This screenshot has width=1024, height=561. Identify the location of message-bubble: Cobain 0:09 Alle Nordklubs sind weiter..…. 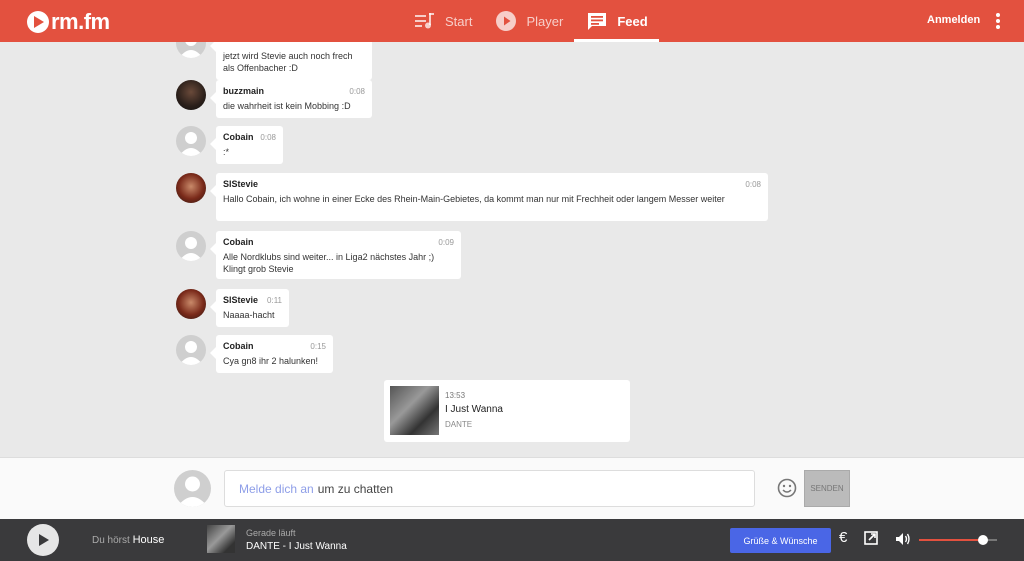
(335, 255).